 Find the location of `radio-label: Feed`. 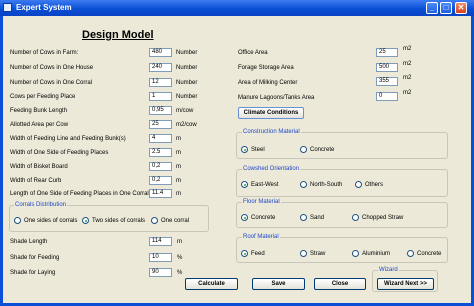

radio-label: Feed is located at coordinates (258, 254).